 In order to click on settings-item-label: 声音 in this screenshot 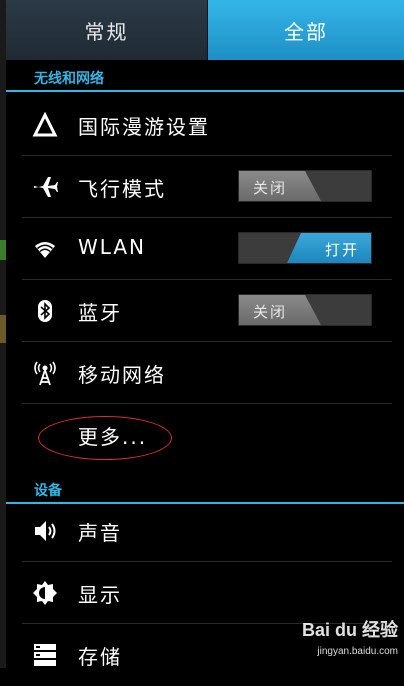, I will do `click(100, 533)`.